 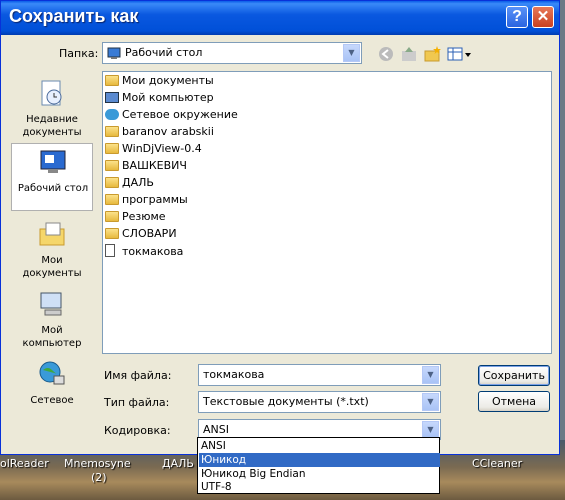 I want to click on filetype-select: Текстовые документы (*.txt) ▼, so click(x=319, y=402).